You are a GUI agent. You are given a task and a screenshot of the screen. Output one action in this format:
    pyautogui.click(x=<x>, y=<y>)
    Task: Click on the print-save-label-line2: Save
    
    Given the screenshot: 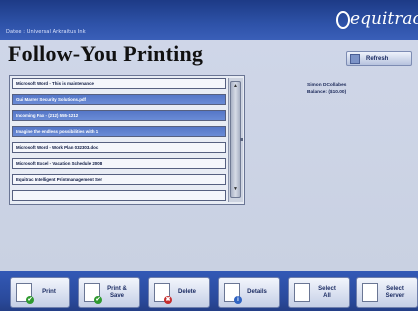 What is the action you would take?
    pyautogui.click(x=116, y=295)
    